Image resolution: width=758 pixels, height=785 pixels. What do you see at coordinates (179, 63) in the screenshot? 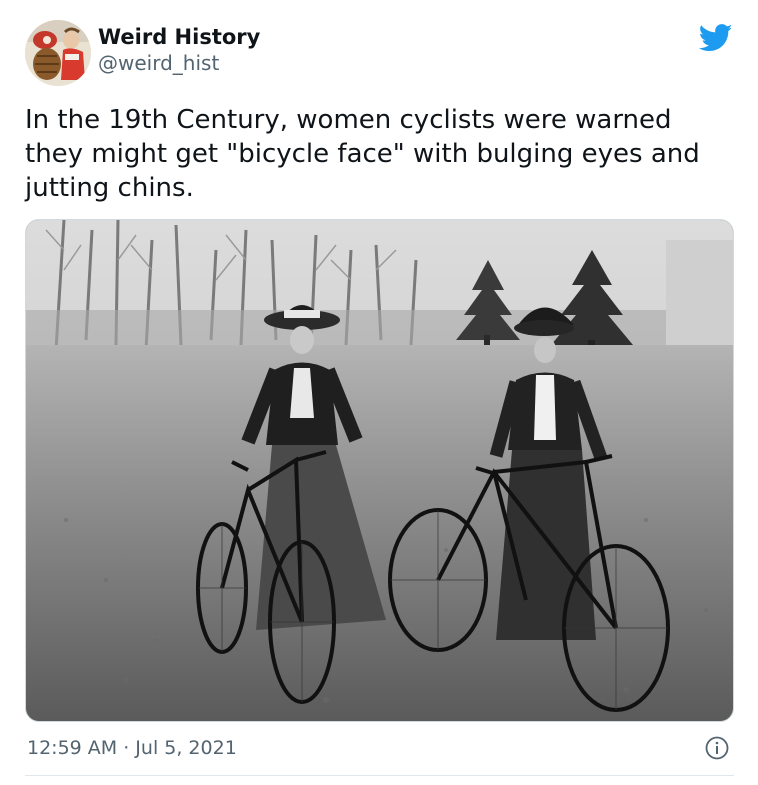
I see `user-handle: @weird_hist` at bounding box center [179, 63].